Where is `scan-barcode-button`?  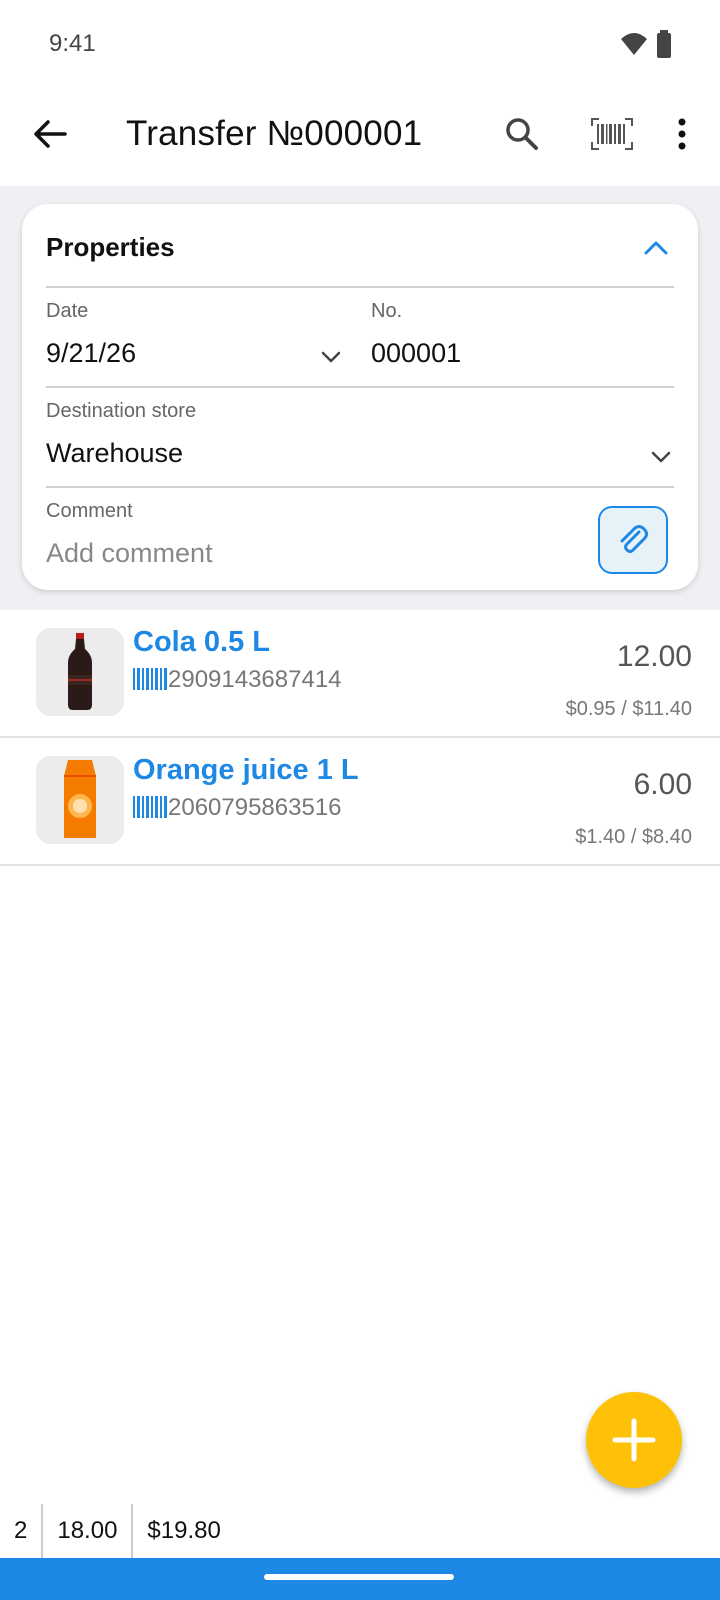 scan-barcode-button is located at coordinates (612, 134).